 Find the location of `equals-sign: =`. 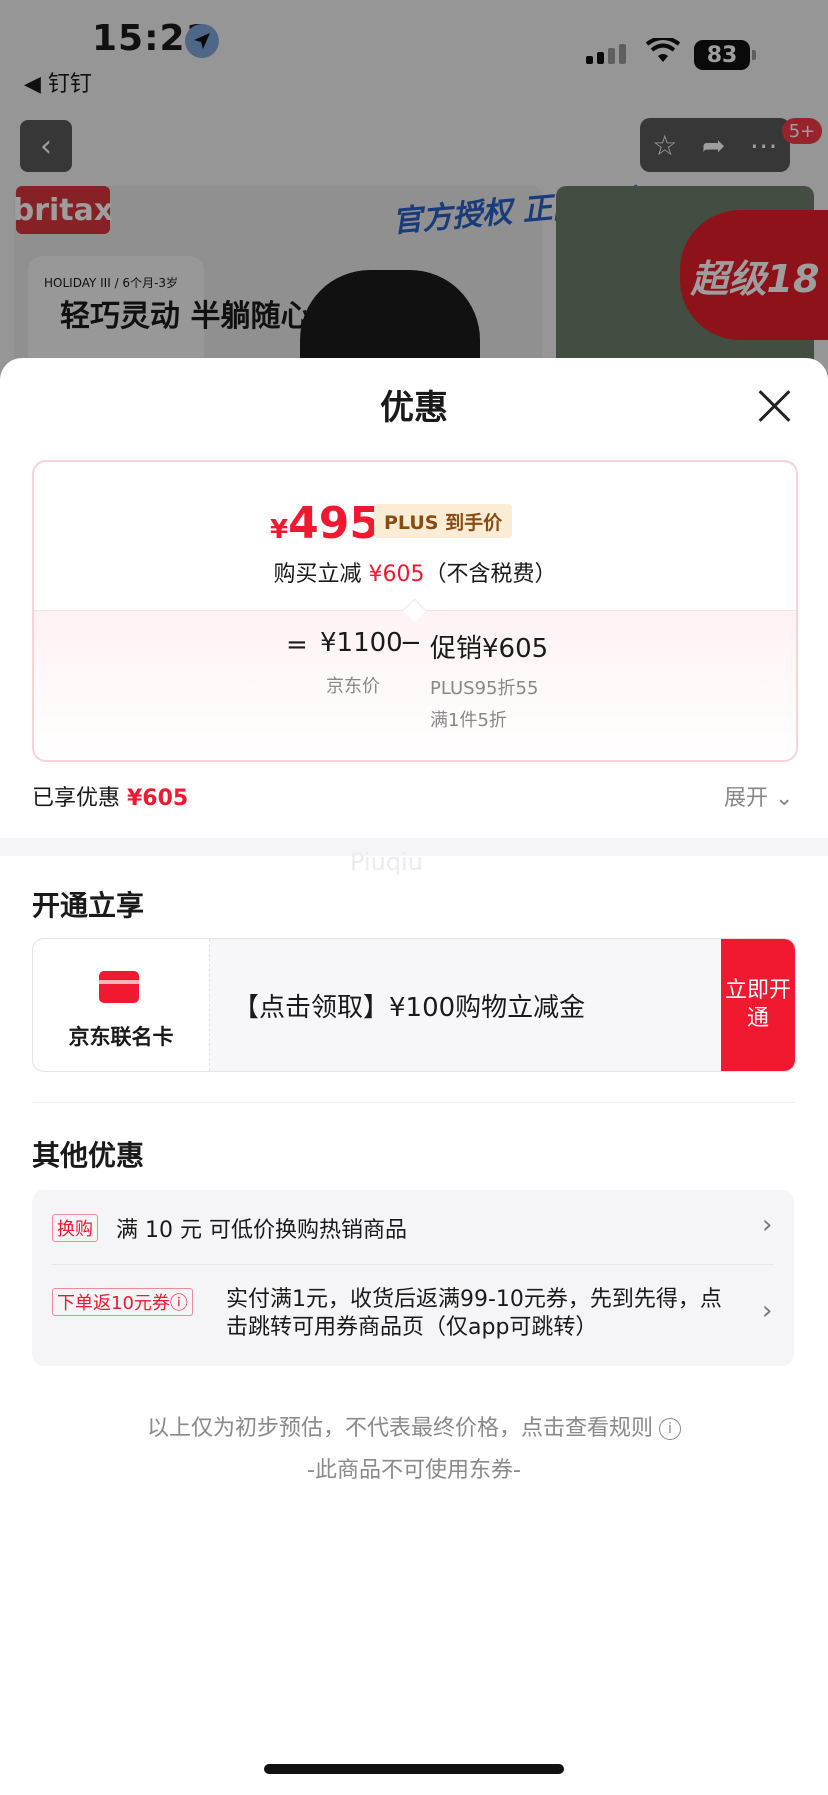

equals-sign: = is located at coordinates (297, 645).